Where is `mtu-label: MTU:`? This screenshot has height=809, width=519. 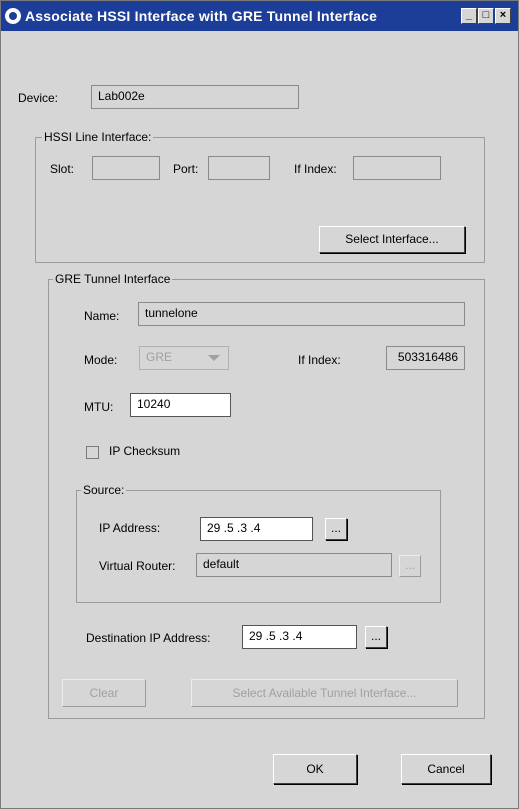 mtu-label: MTU: is located at coordinates (99, 407).